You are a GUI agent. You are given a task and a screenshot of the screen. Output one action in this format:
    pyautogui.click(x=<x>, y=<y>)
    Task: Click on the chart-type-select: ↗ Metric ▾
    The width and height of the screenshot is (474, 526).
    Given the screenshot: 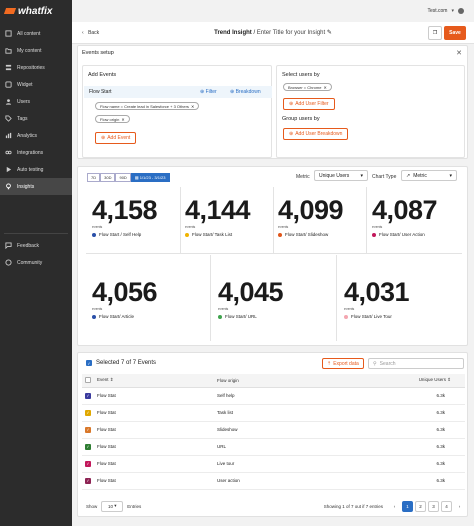 What is the action you would take?
    pyautogui.click(x=429, y=175)
    